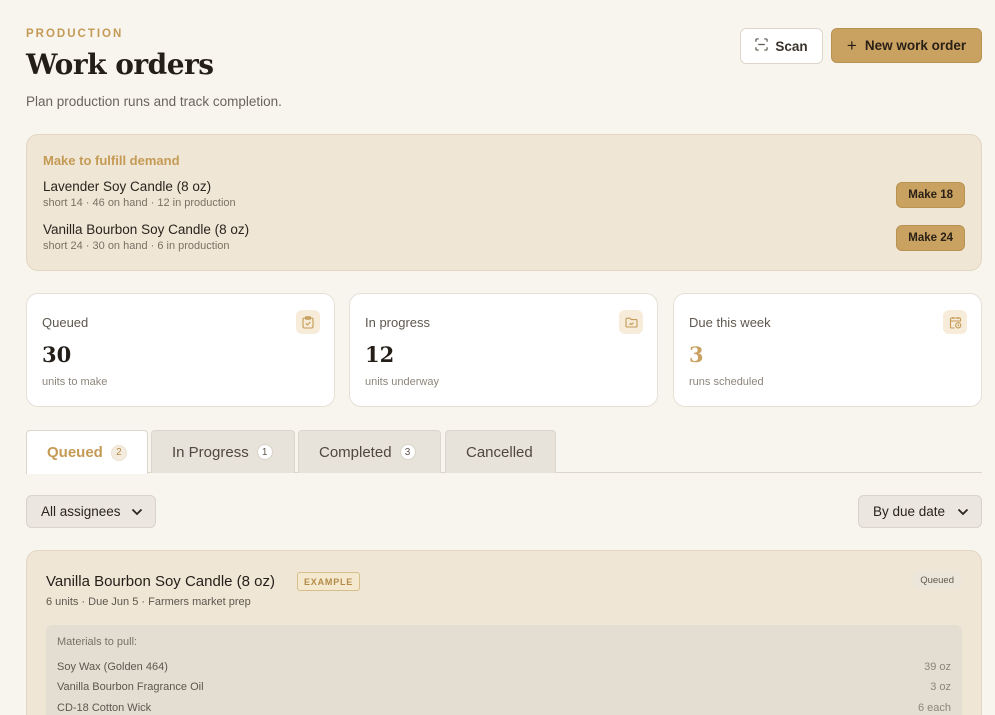 This screenshot has height=715, width=995. I want to click on tab-in-progress: In Progress 1, so click(223, 451).